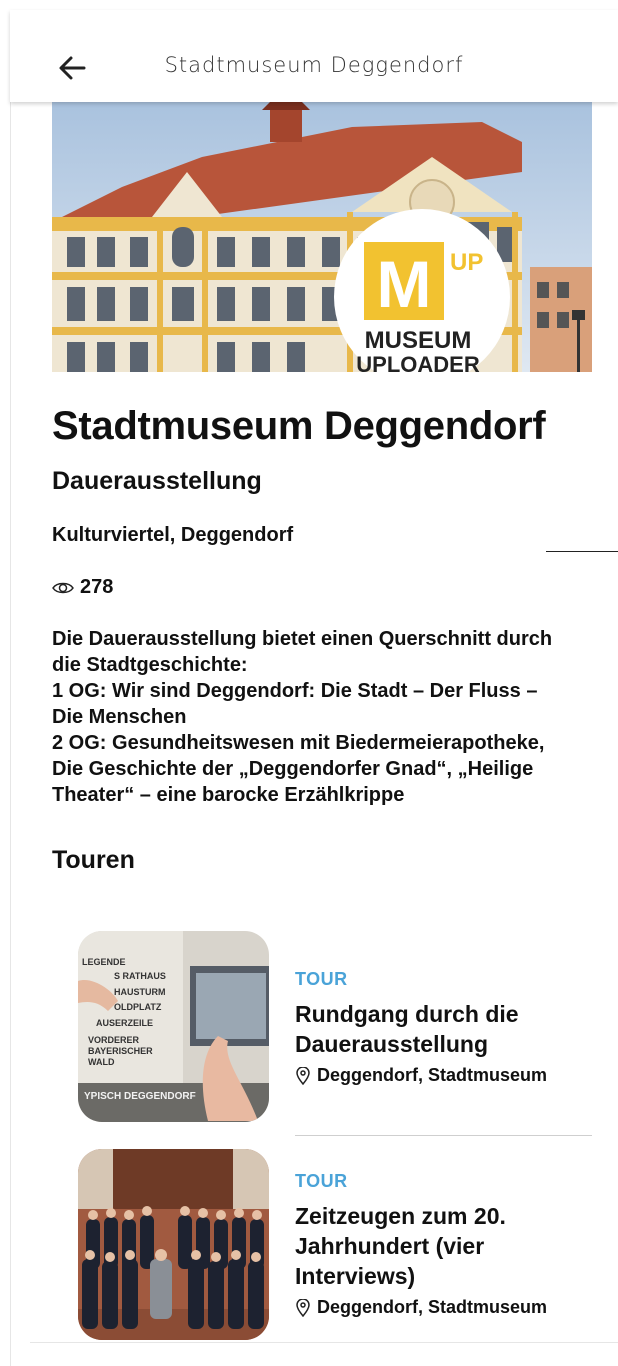 Image resolution: width=618 pixels, height=1366 pixels. What do you see at coordinates (150, 665) in the screenshot?
I see `description-line: die Stadtgeschichte:` at bounding box center [150, 665].